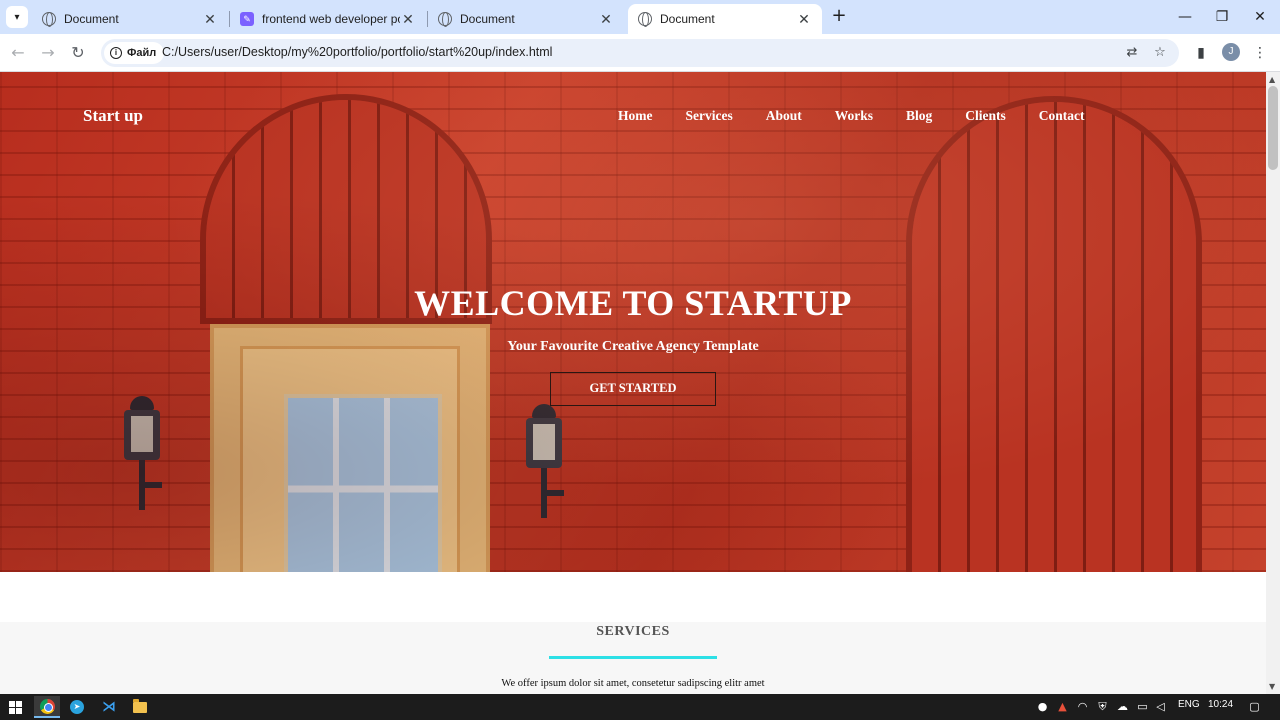  I want to click on taskbar-file-explorer, so click(140, 707).